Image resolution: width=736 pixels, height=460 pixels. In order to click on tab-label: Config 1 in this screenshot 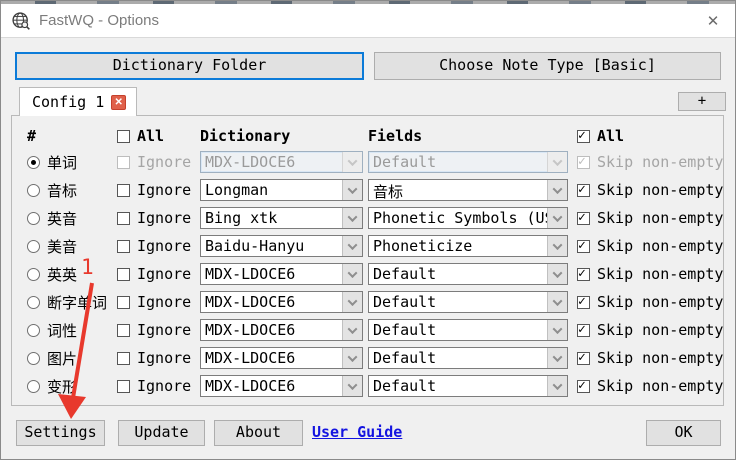, I will do `click(68, 102)`.